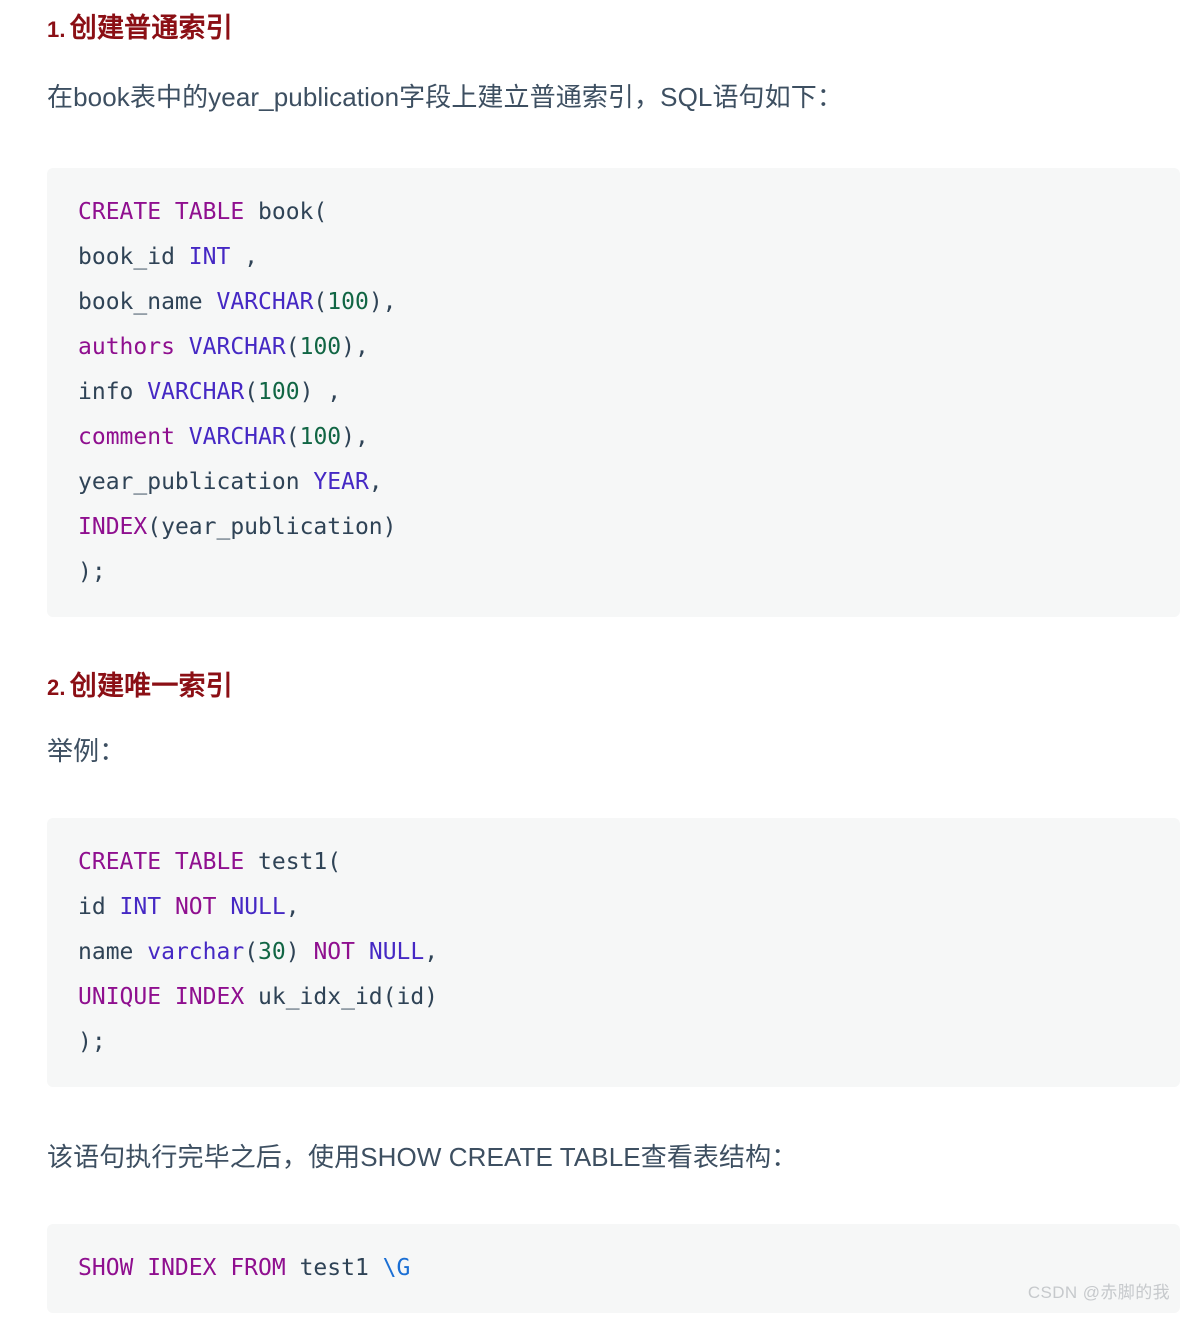 Image resolution: width=1180 pixels, height=1336 pixels. What do you see at coordinates (56, 687) in the screenshot?
I see `section-number-2: 2.` at bounding box center [56, 687].